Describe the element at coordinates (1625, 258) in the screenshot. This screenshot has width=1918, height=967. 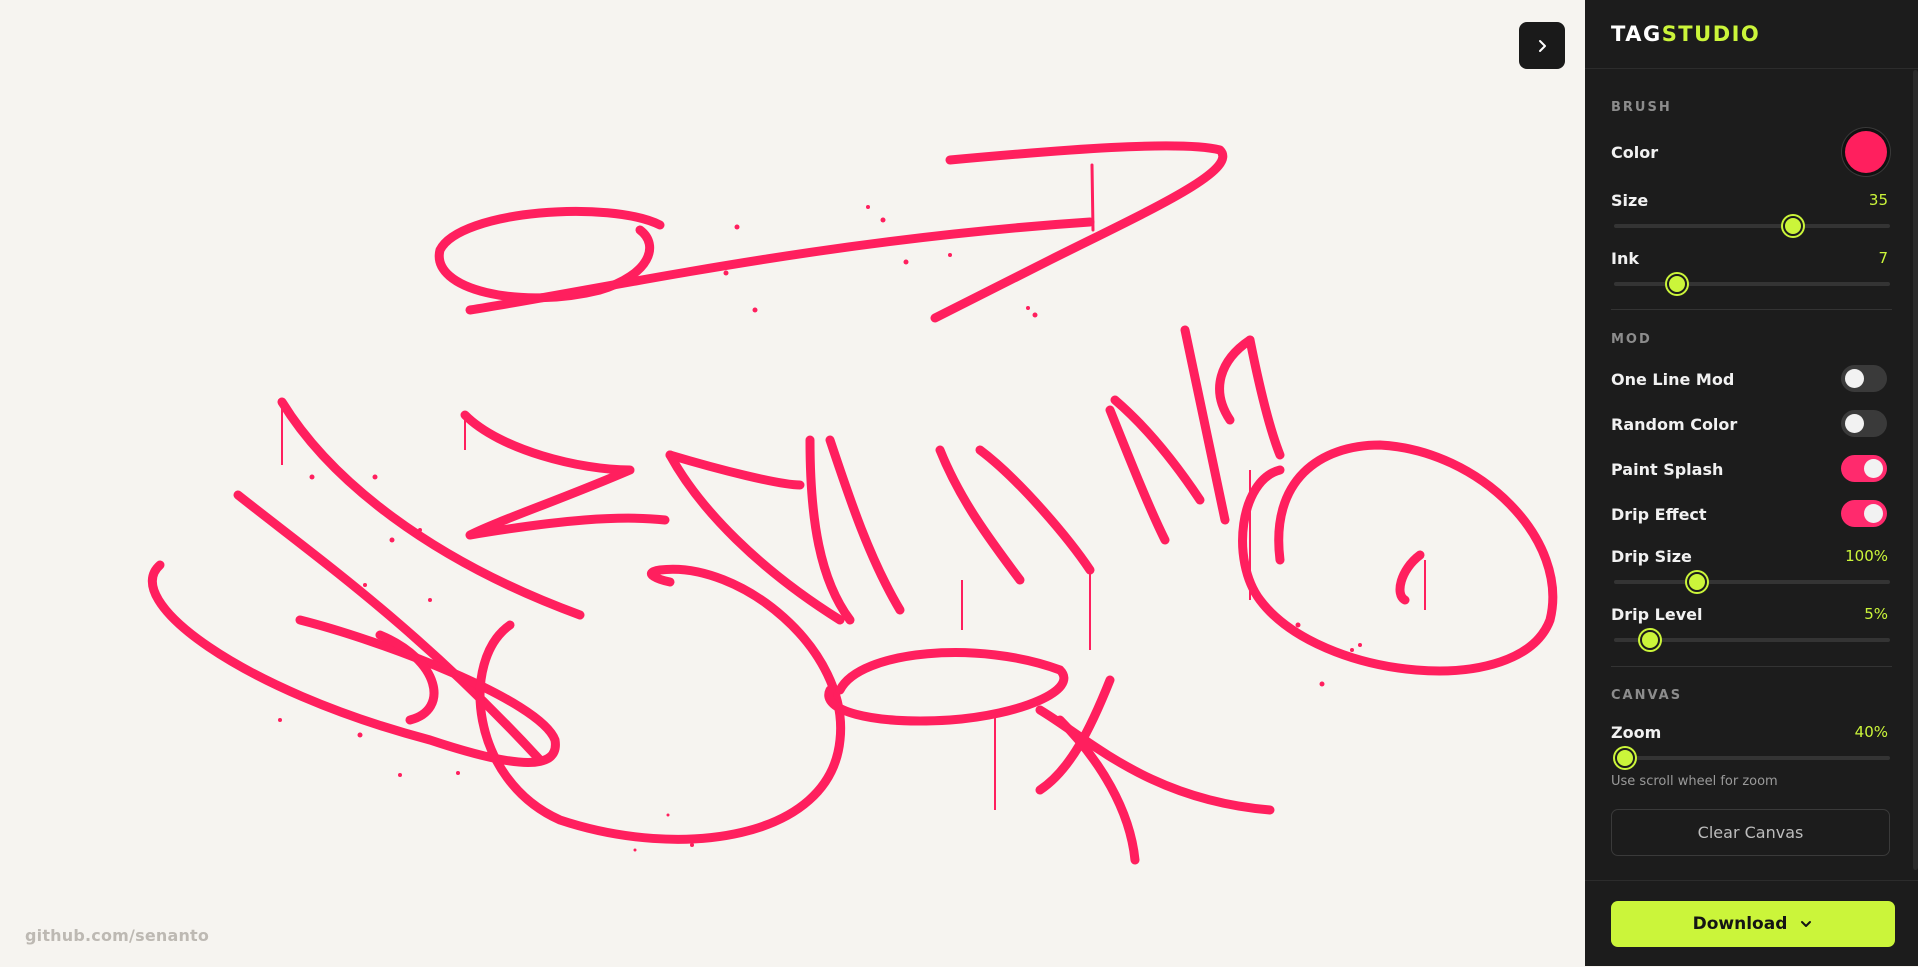
I see `ink-label: Ink` at that location.